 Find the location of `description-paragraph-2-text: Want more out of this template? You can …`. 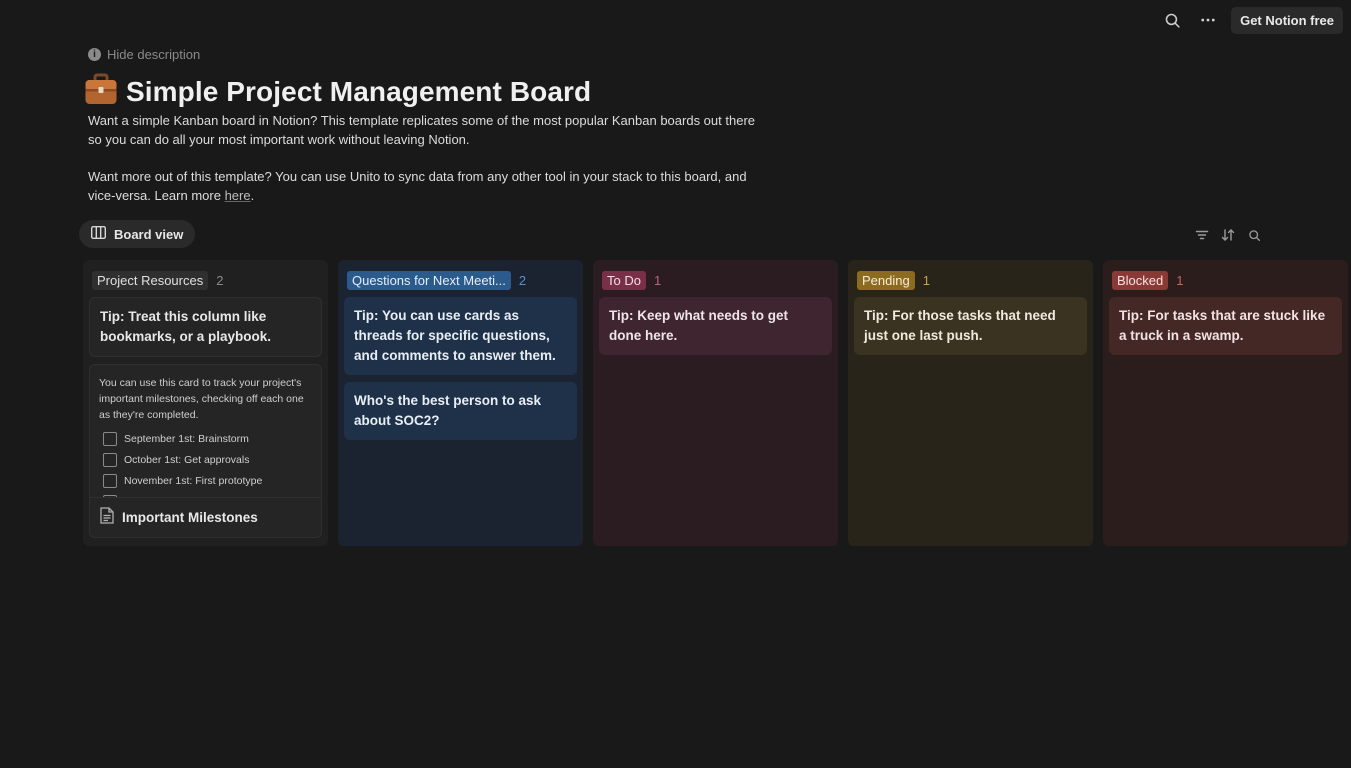

description-paragraph-2-text: Want more out of this template? You can … is located at coordinates (417, 186).